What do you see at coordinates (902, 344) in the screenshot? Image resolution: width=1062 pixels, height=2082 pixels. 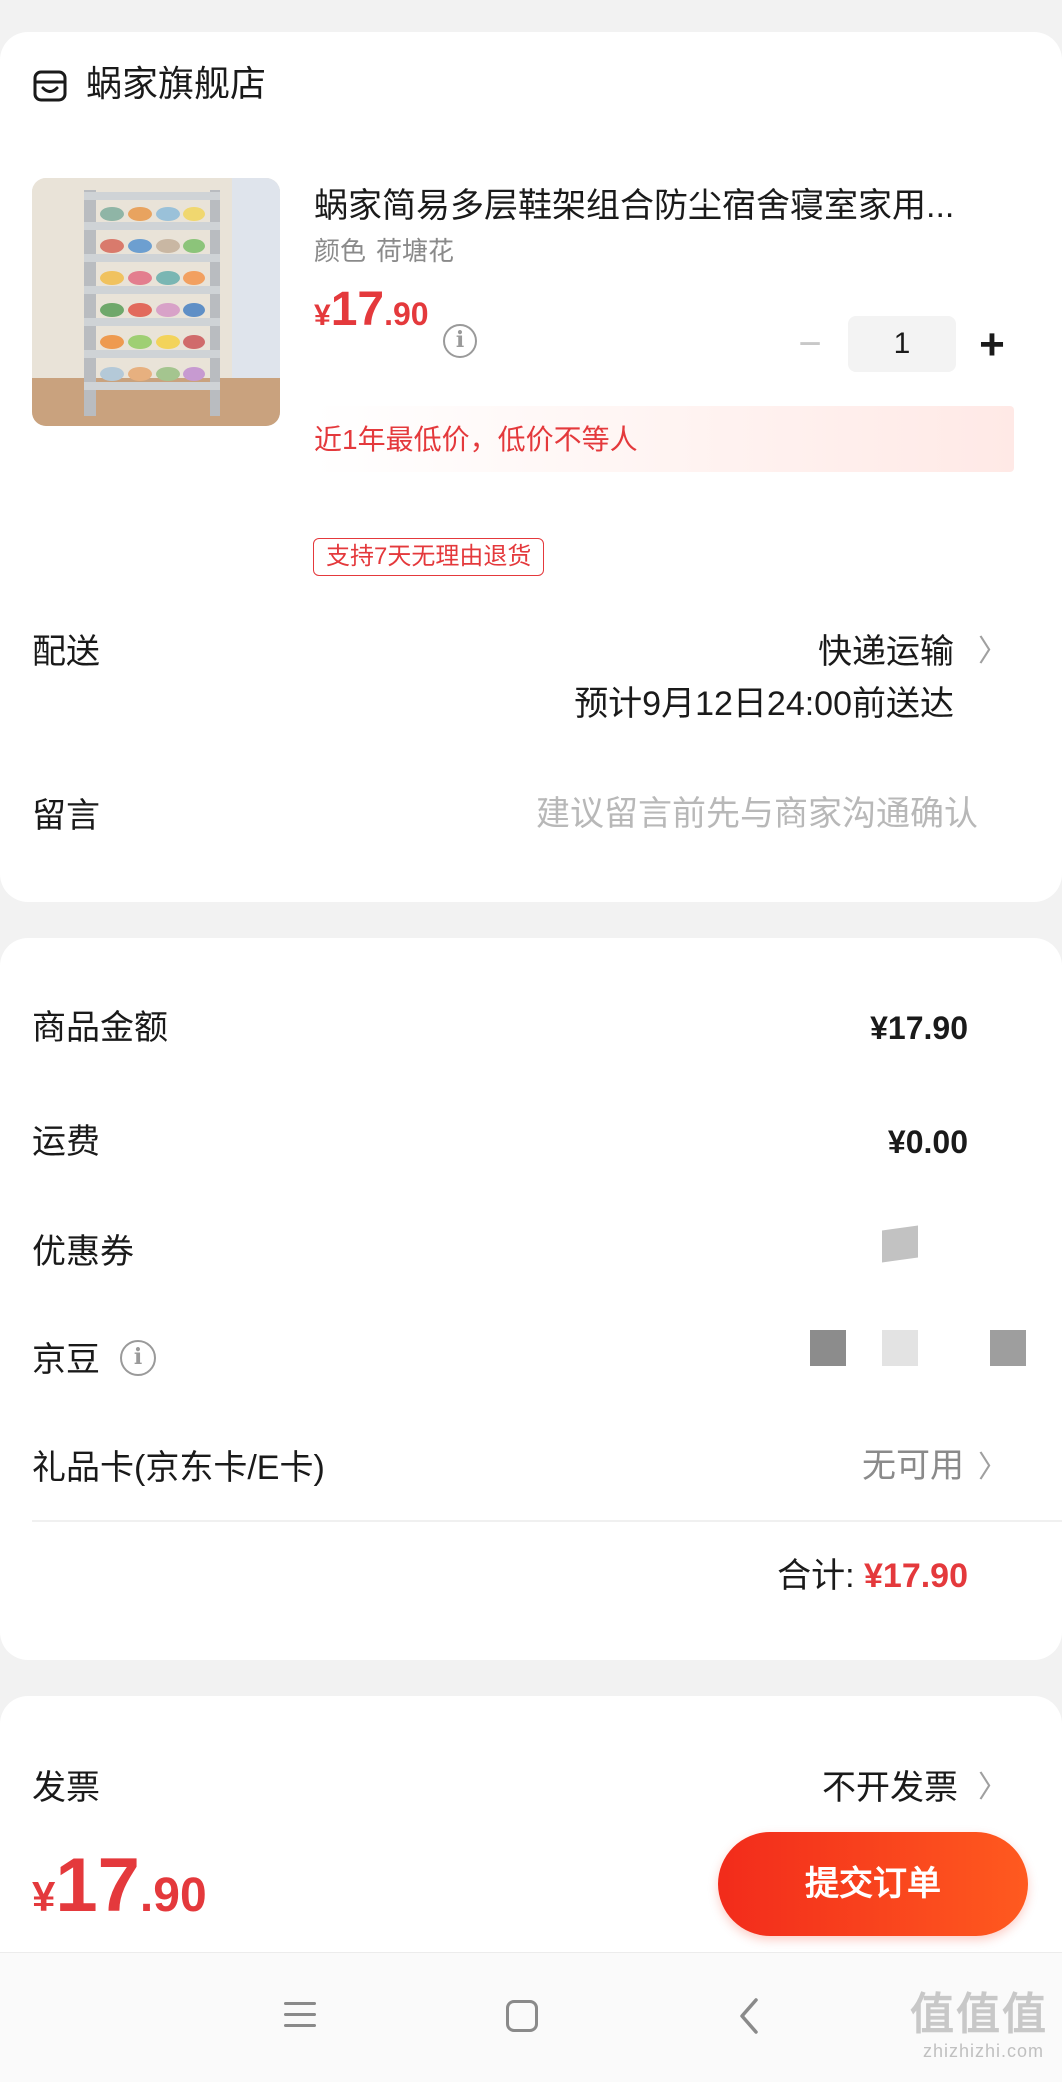 I see `quantity-input: 1` at bounding box center [902, 344].